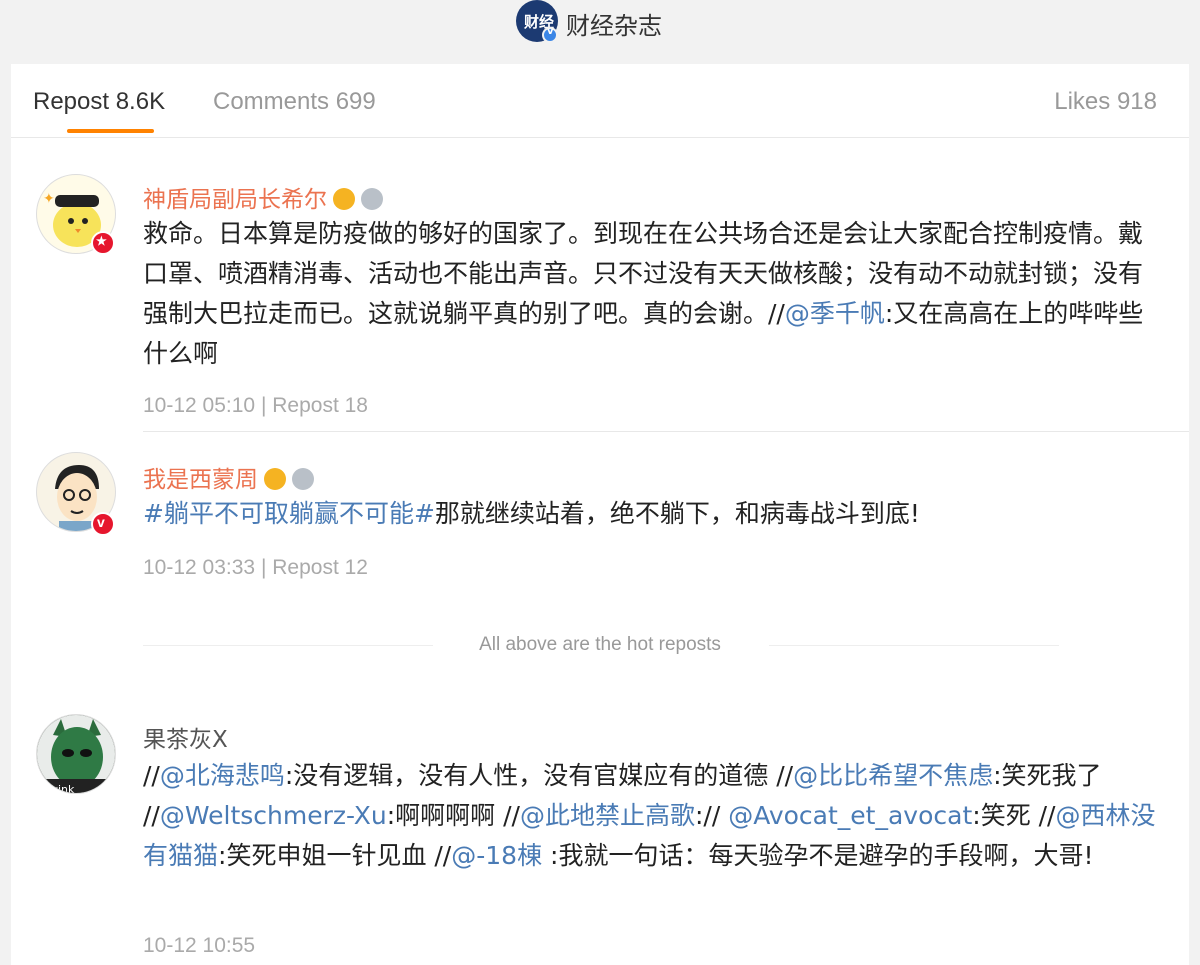  Describe the element at coordinates (199, 567) in the screenshot. I see `timestamp: 10-12 03:33` at that location.